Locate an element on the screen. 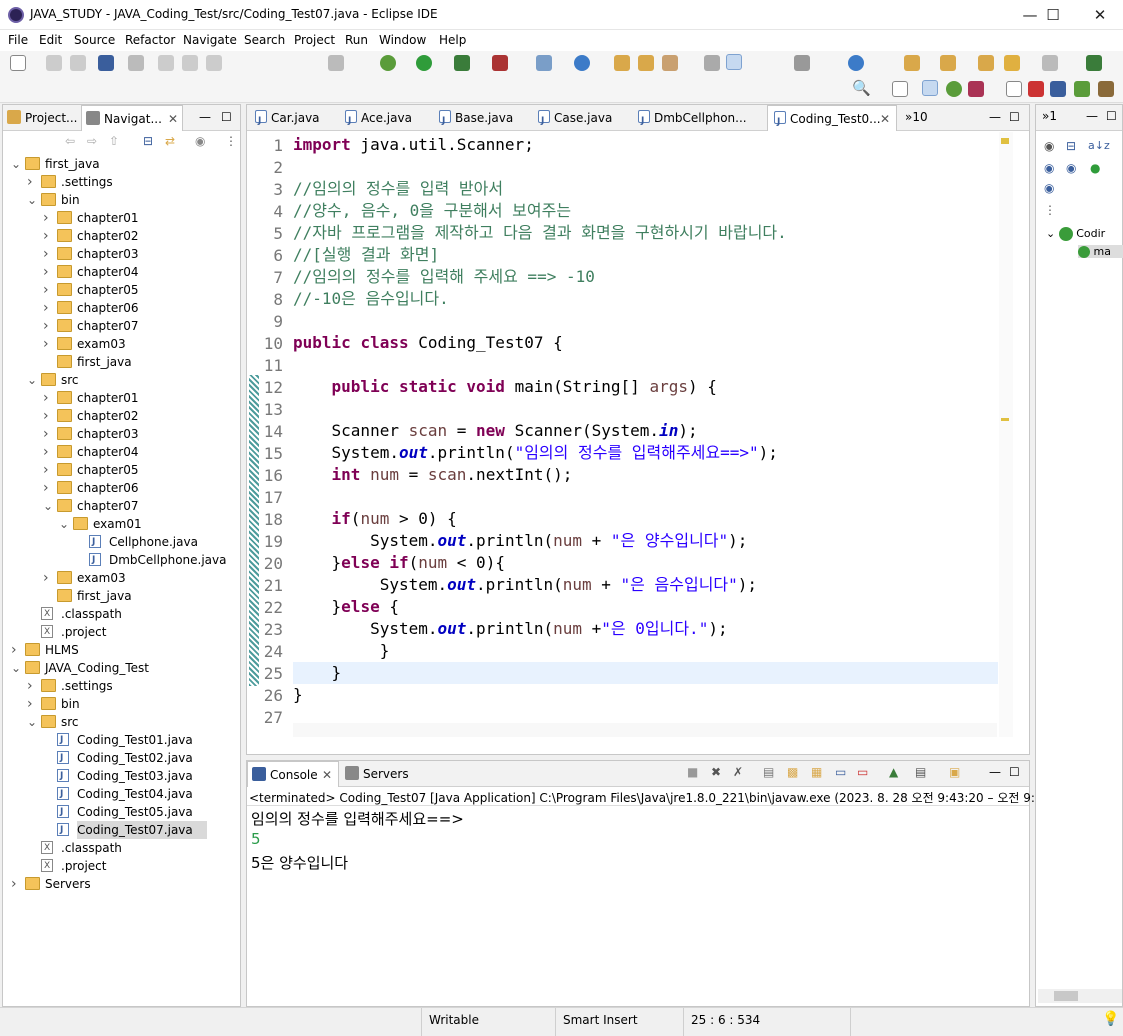 The width and height of the screenshot is (1123, 1036). insert-mode-status: Smart Insert is located at coordinates (600, 1020).